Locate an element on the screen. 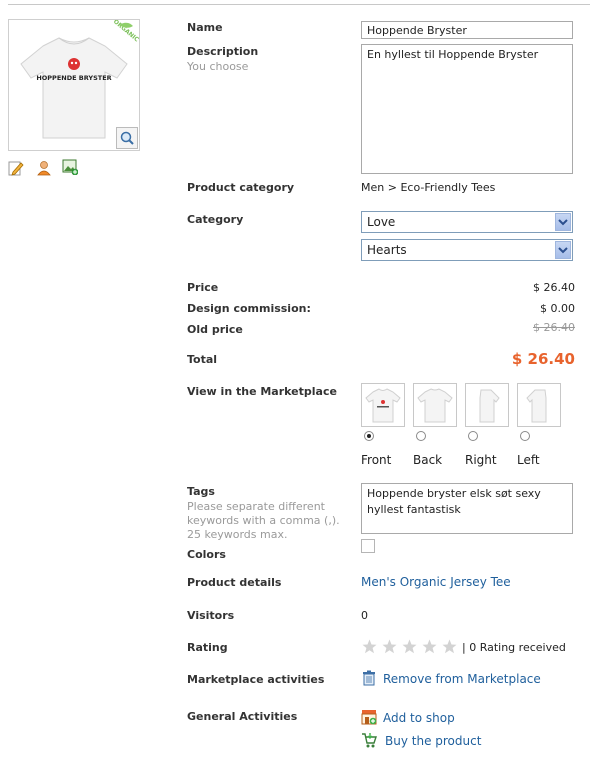 Image resolution: width=590 pixels, height=762 pixels. category-label: Category is located at coordinates (215, 219).